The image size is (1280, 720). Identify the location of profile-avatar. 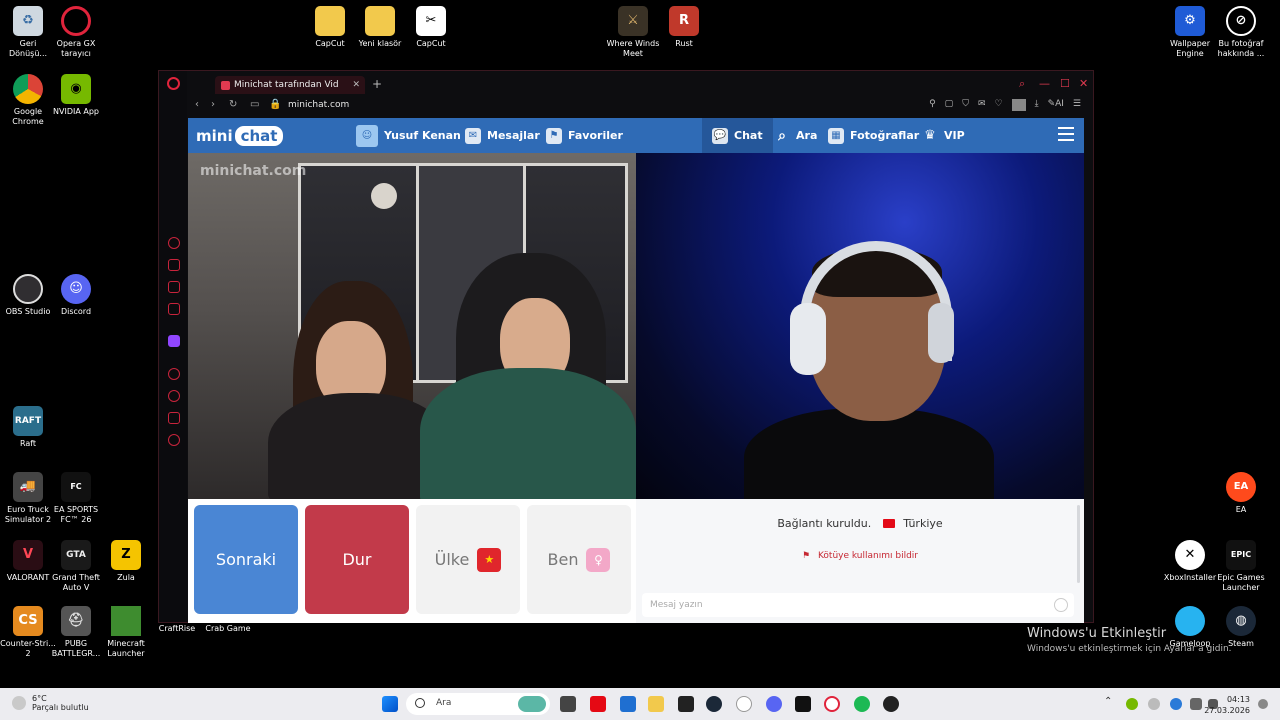
(1018, 105).